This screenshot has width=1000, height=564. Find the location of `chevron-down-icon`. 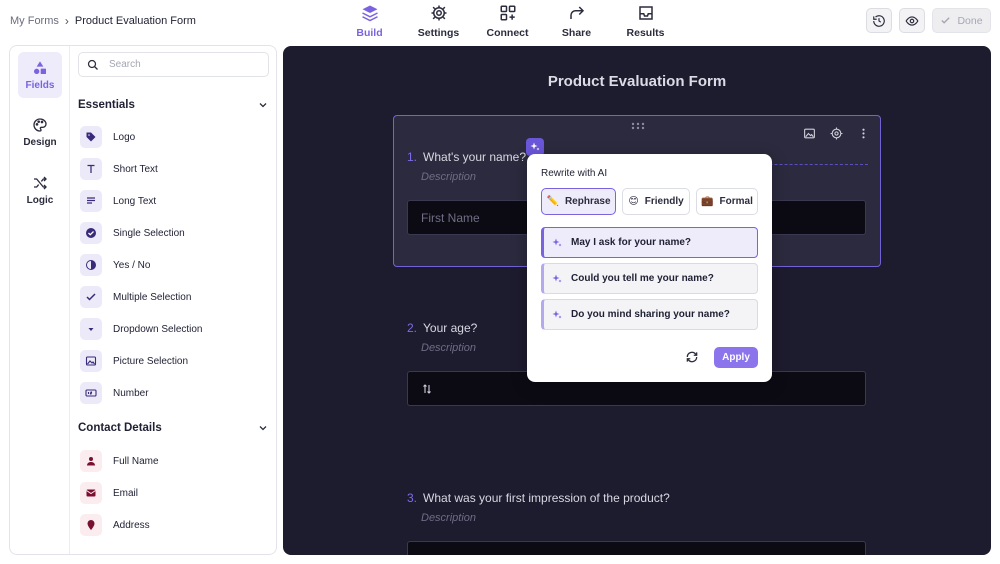

chevron-down-icon is located at coordinates (263, 105).